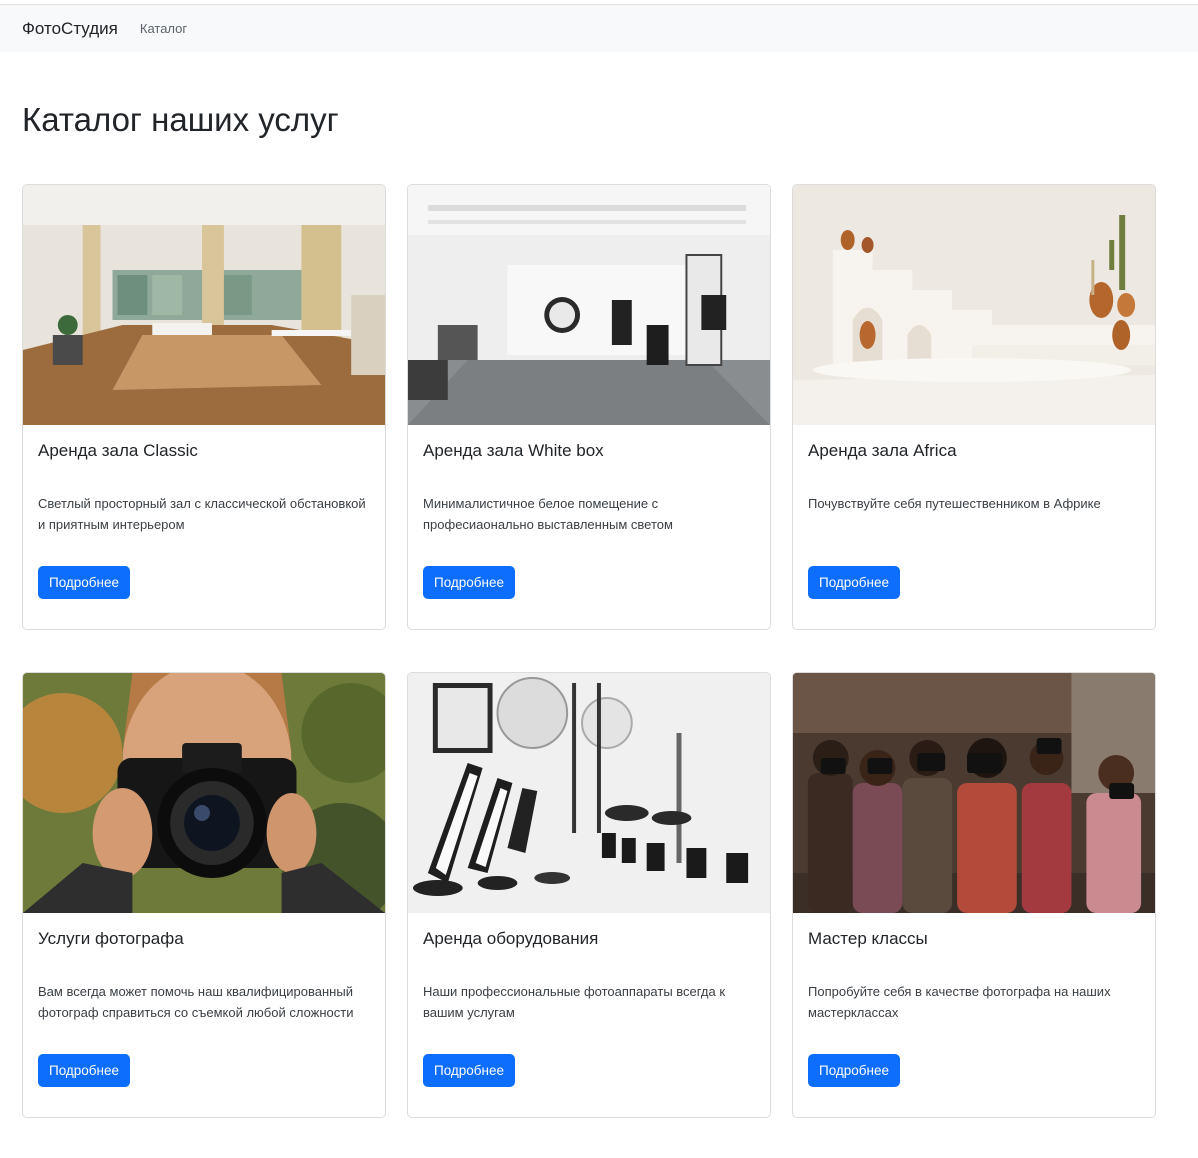 Image resolution: width=1198 pixels, height=1158 pixels. What do you see at coordinates (118, 450) in the screenshot?
I see `card-title: Аренда зала Classic` at bounding box center [118, 450].